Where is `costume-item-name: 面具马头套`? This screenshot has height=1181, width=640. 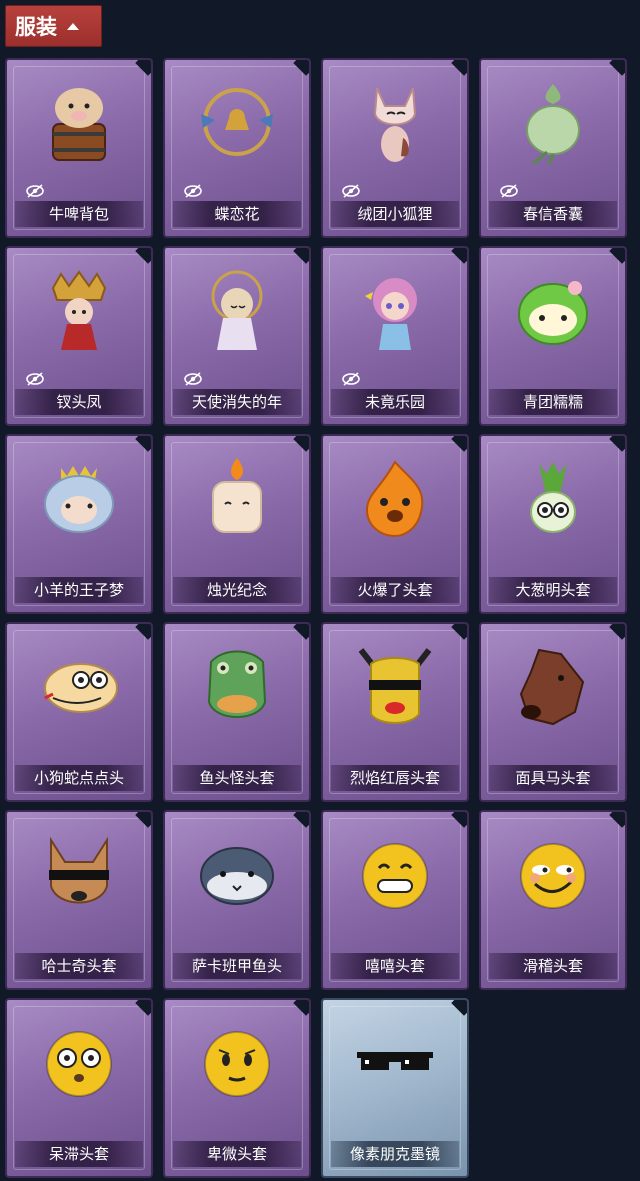 costume-item-name: 面具马头套 is located at coordinates (553, 778).